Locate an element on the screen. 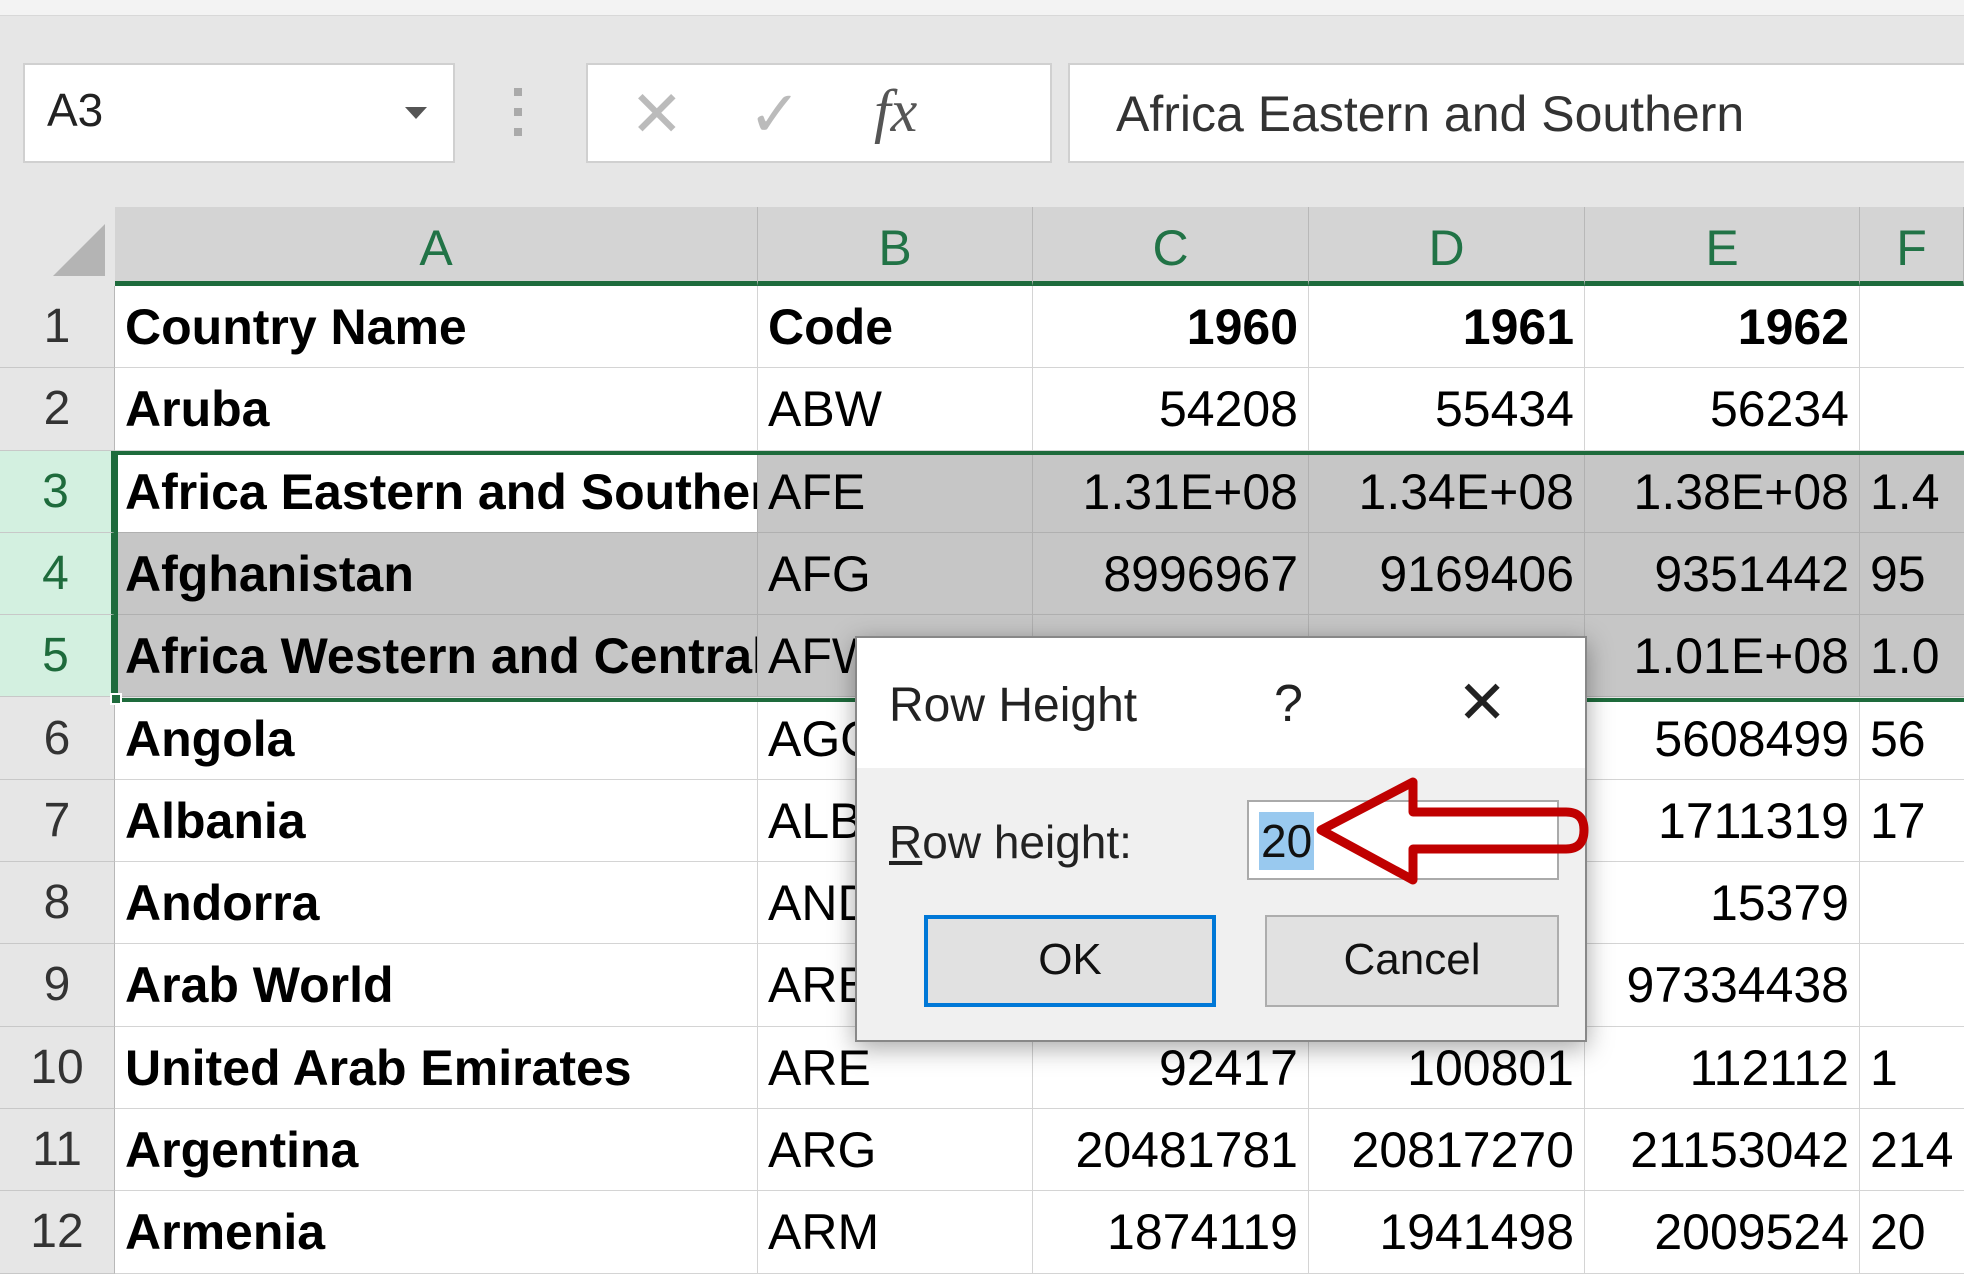 This screenshot has height=1274, width=1964. row-height-input: 20 is located at coordinates (1403, 840).